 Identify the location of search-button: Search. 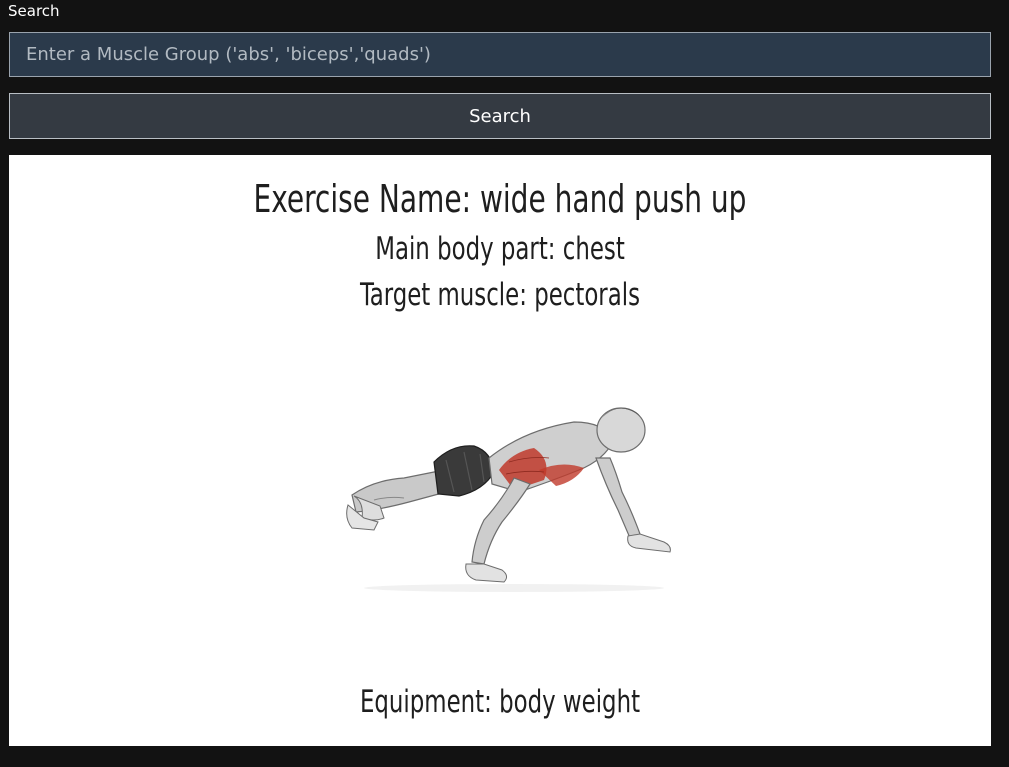
(500, 116).